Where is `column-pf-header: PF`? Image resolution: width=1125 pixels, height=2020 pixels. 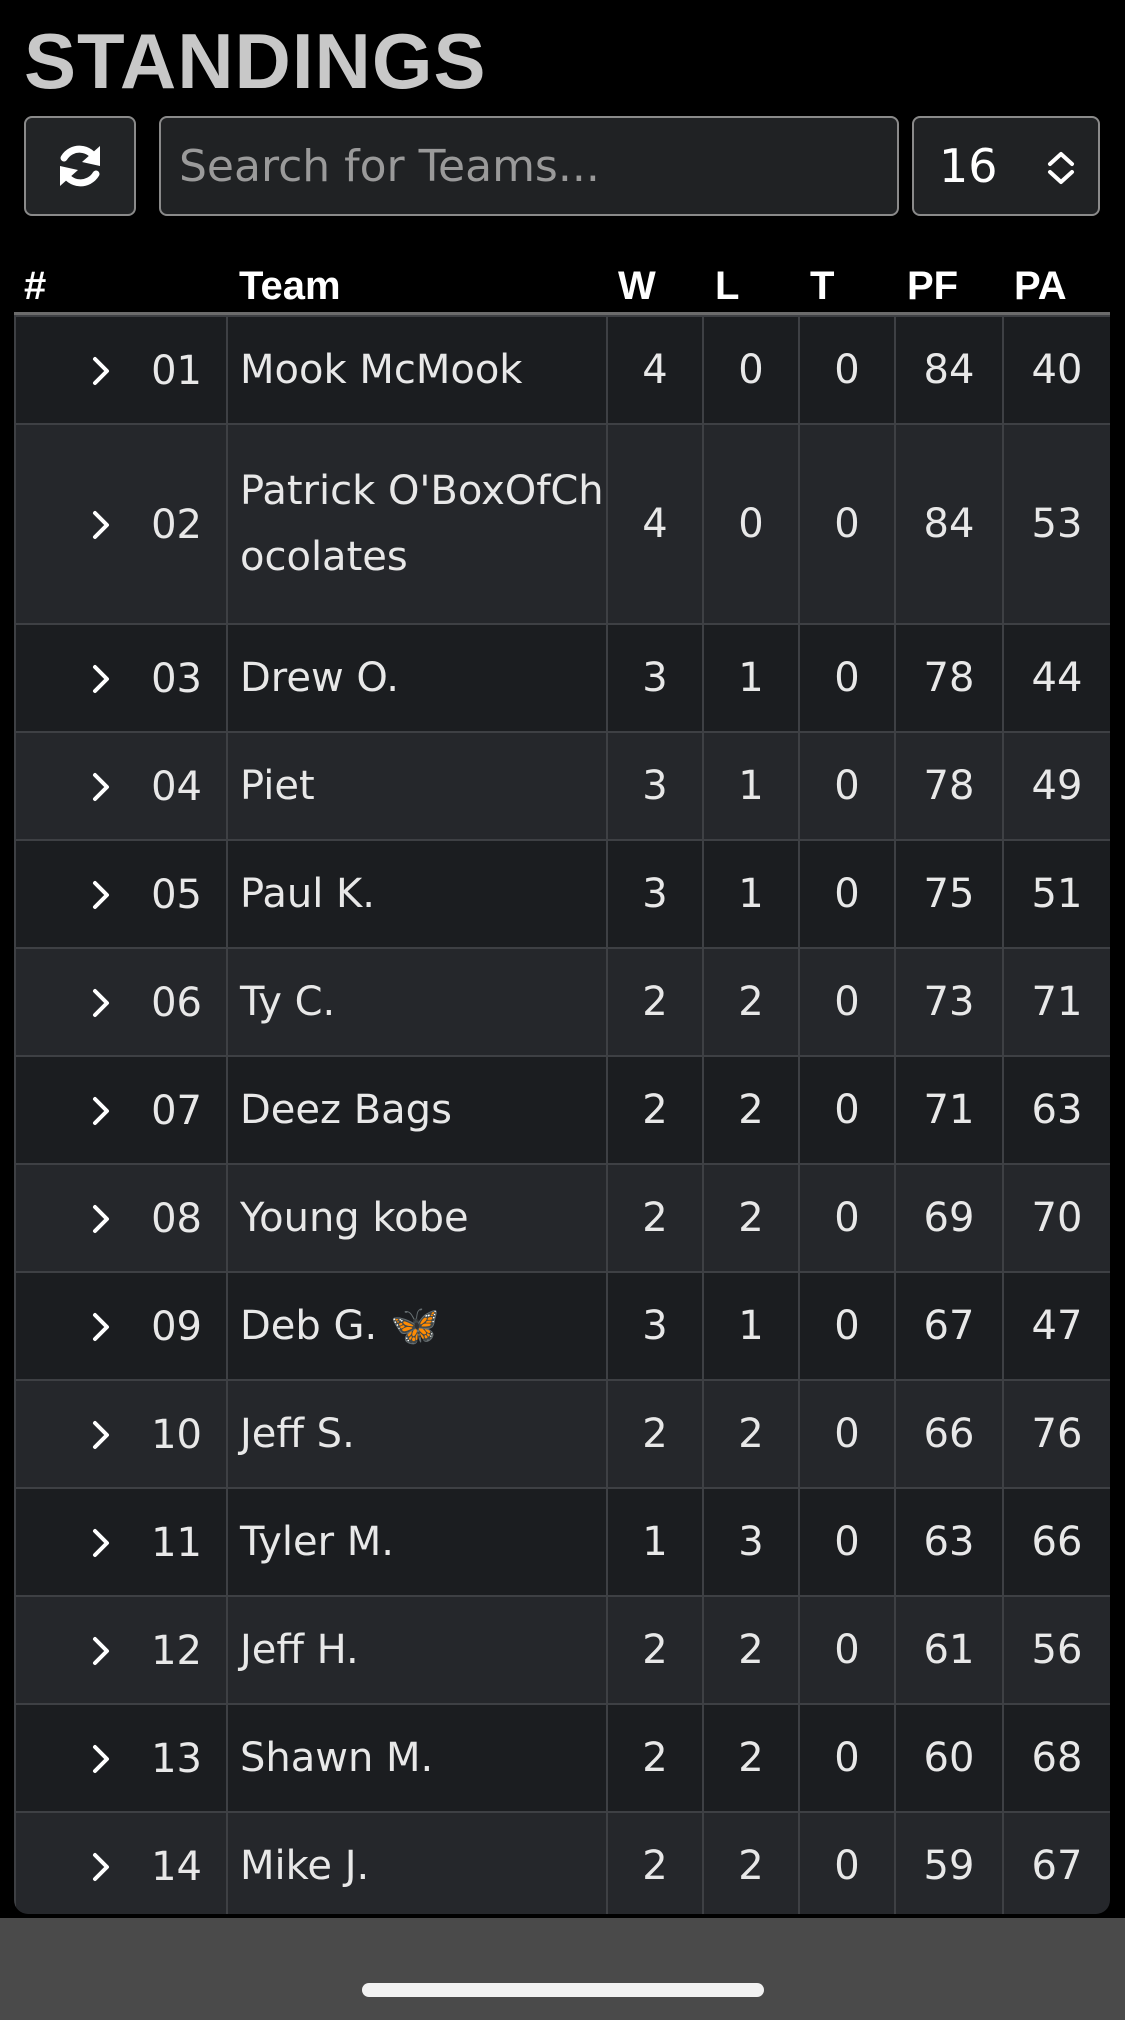 column-pf-header: PF is located at coordinates (932, 286).